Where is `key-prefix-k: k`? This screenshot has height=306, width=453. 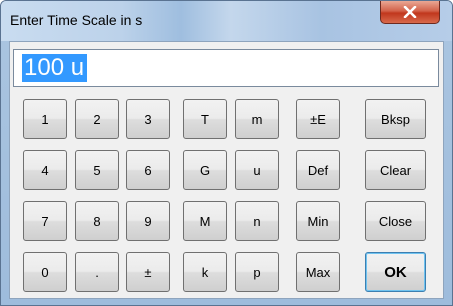 key-prefix-k: k is located at coordinates (205, 272).